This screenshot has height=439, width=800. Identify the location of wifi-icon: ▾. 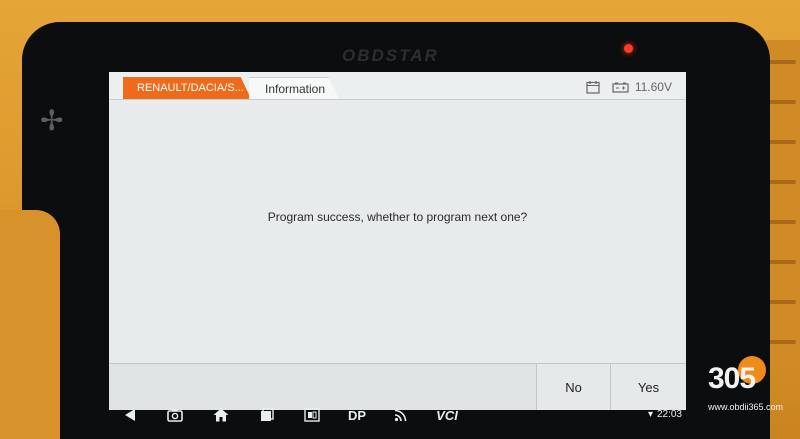
(650, 414).